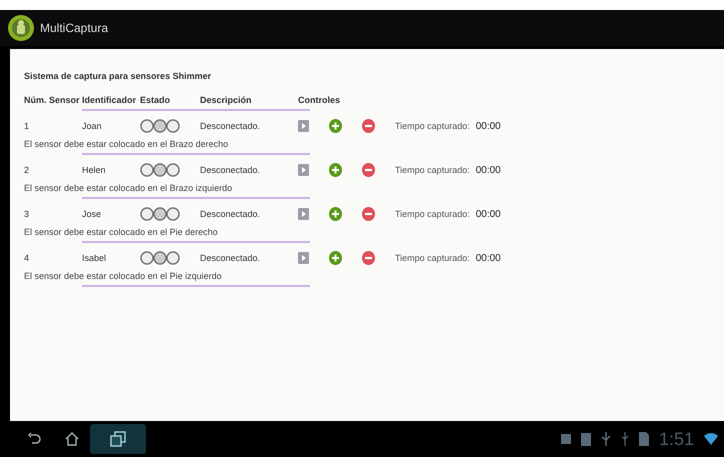 This screenshot has width=724, height=457. Describe the element at coordinates (118, 76) in the screenshot. I see `page-heading: Sistema de captura para sensores Shimmer` at that location.